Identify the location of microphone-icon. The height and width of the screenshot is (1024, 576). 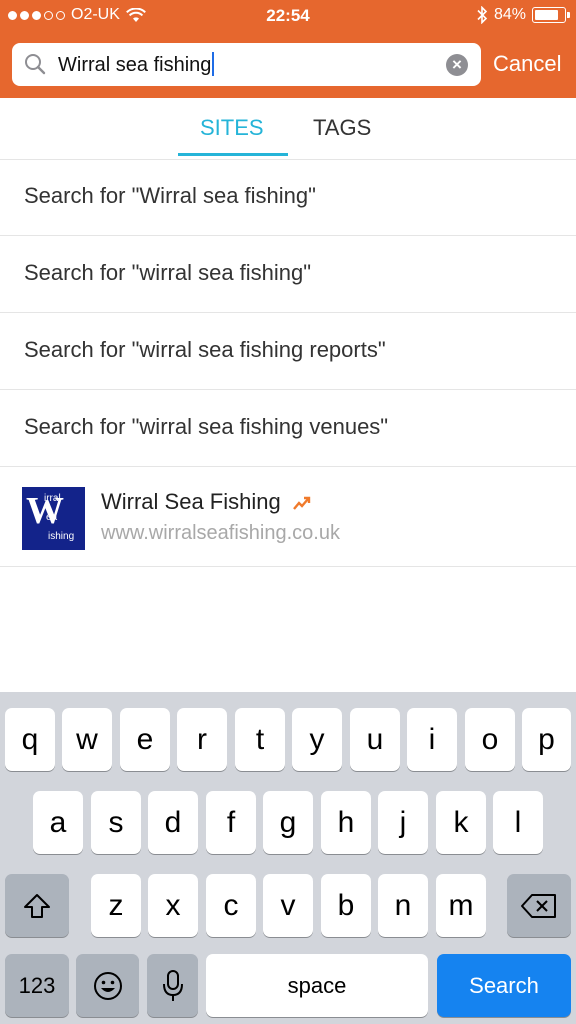
(172, 985).